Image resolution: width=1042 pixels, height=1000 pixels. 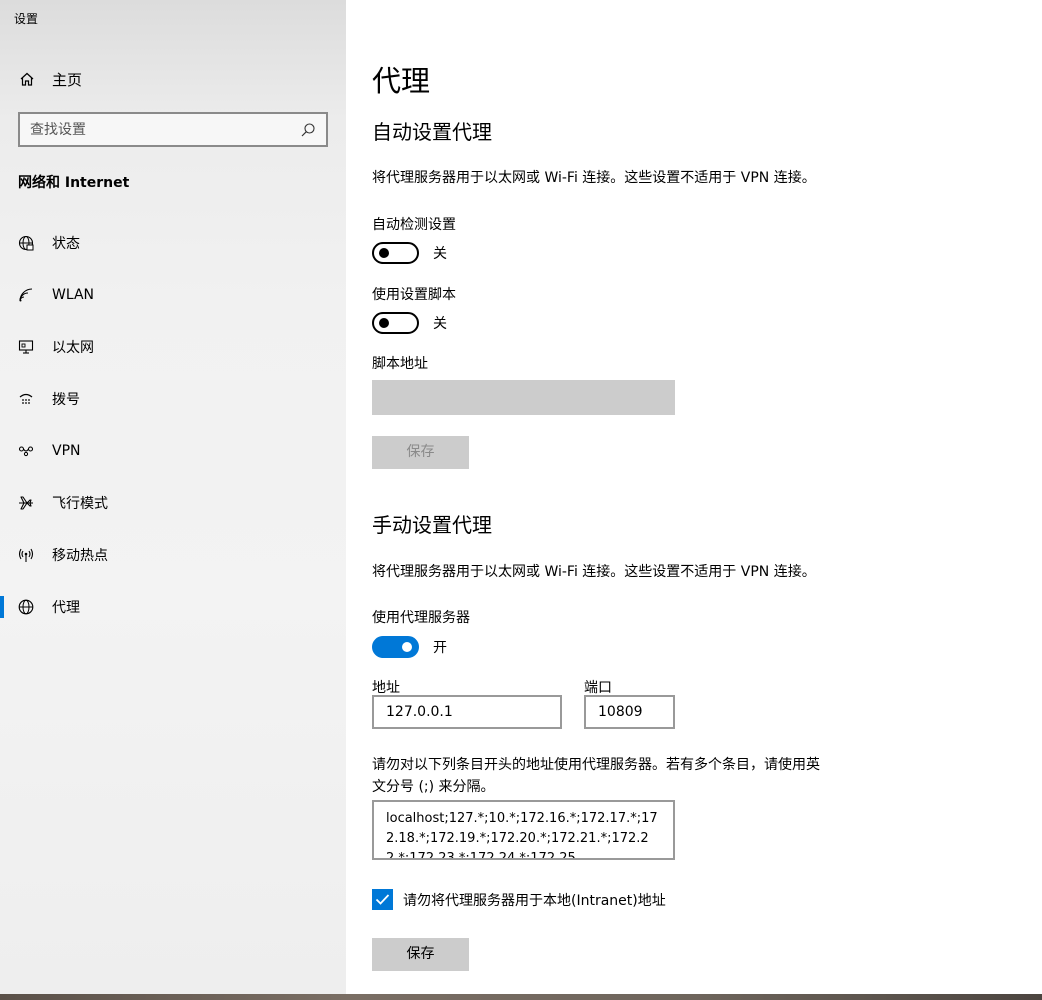 What do you see at coordinates (26, 451) in the screenshot?
I see `vpn-icon` at bounding box center [26, 451].